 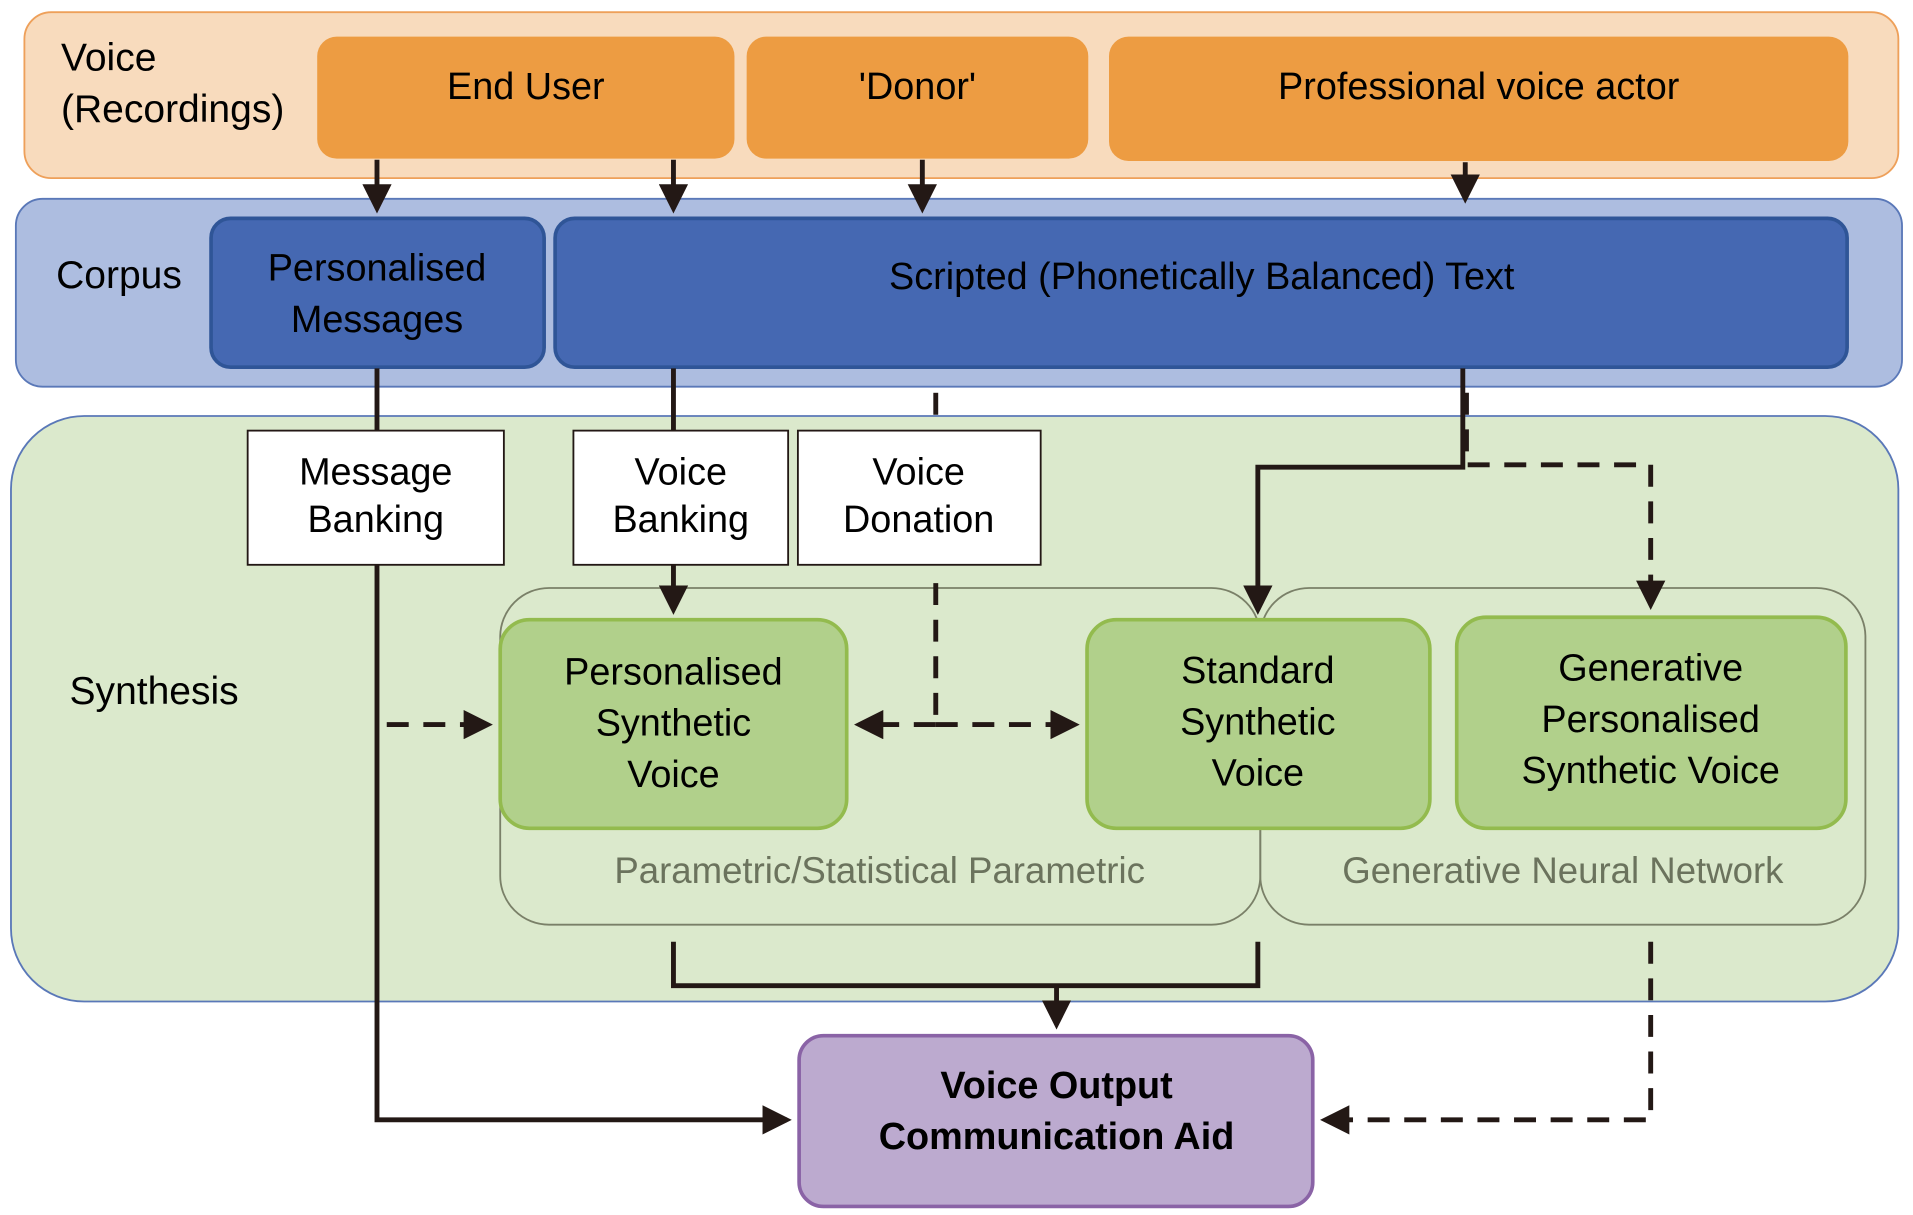 I want to click on personalised-messages-label-1: Personalised, so click(x=377, y=269).